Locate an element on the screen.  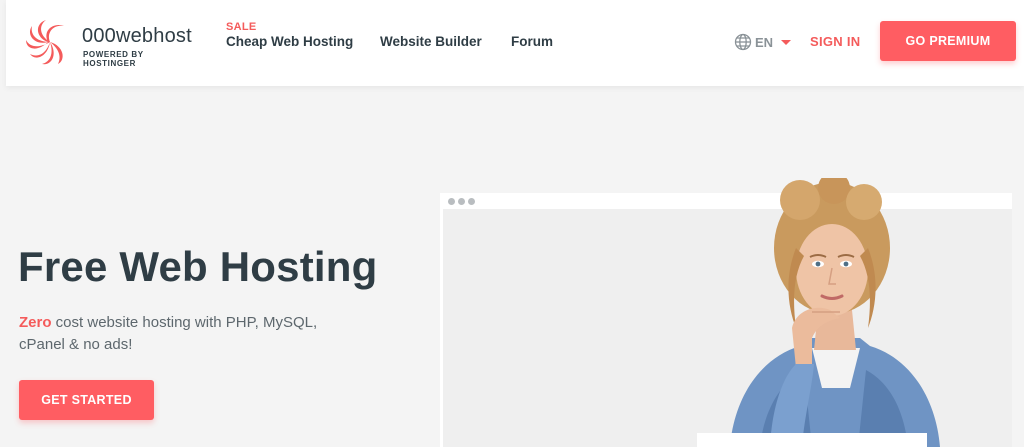
language-code: EN is located at coordinates (764, 42).